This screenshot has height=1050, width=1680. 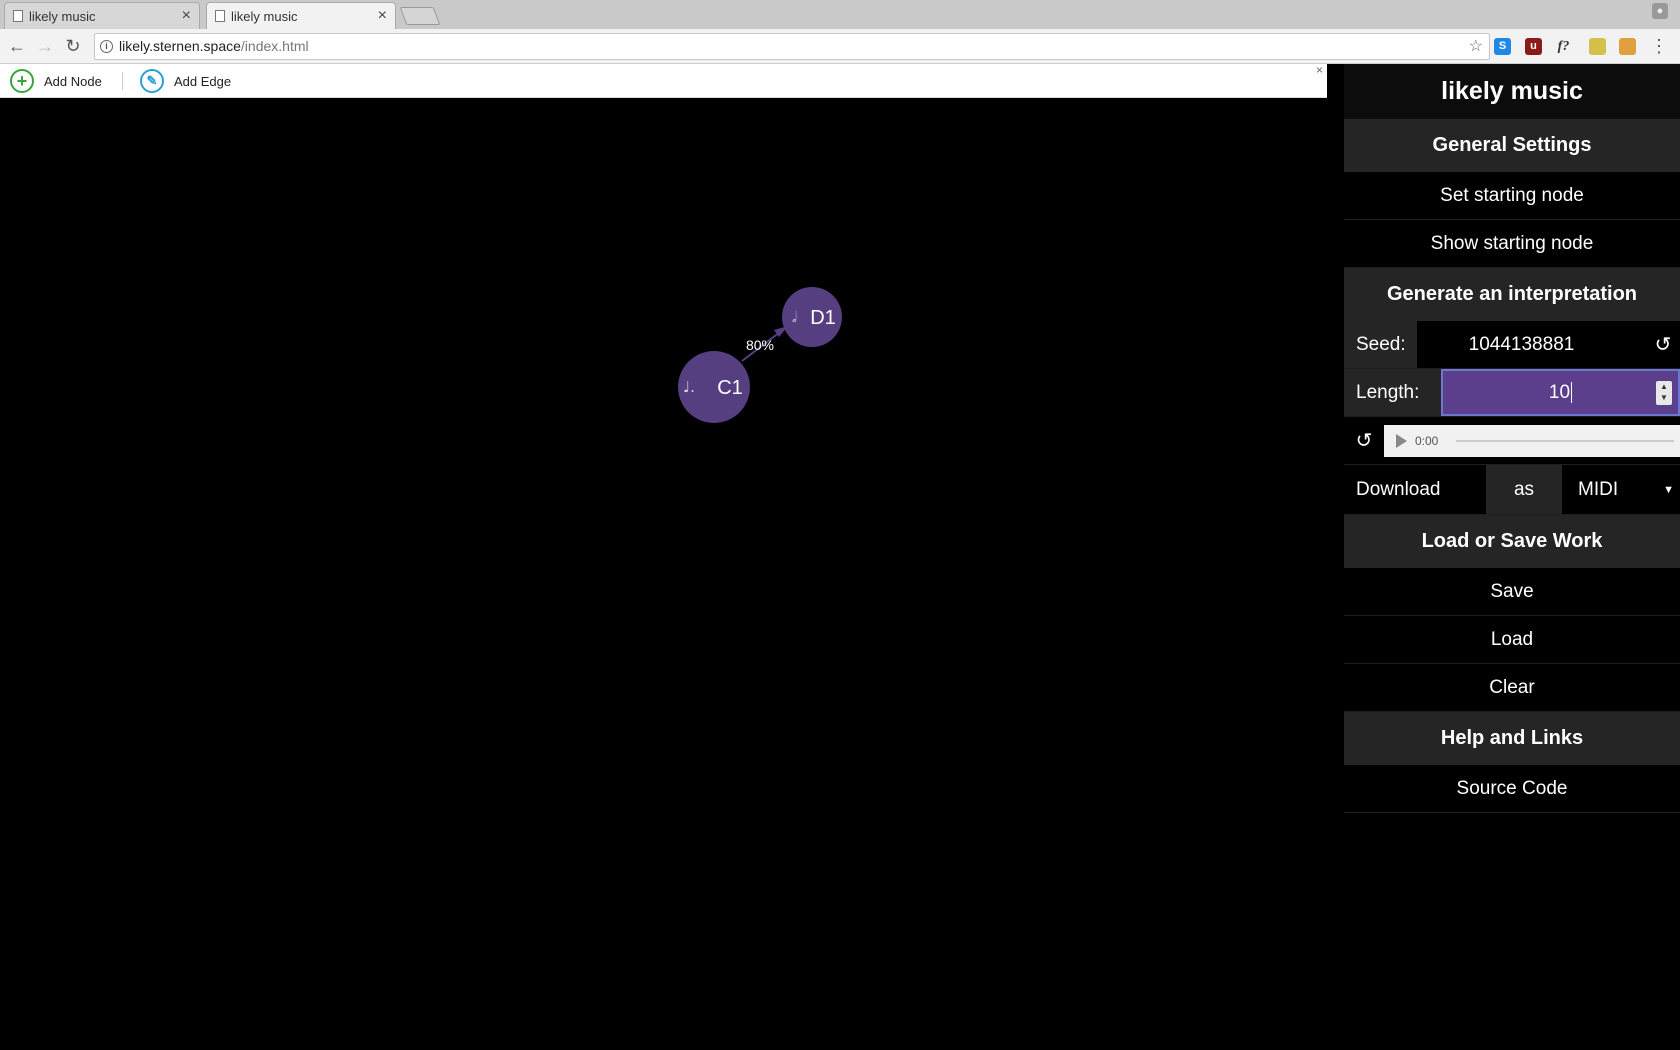 What do you see at coordinates (1512, 640) in the screenshot?
I see `load-button: Load` at bounding box center [1512, 640].